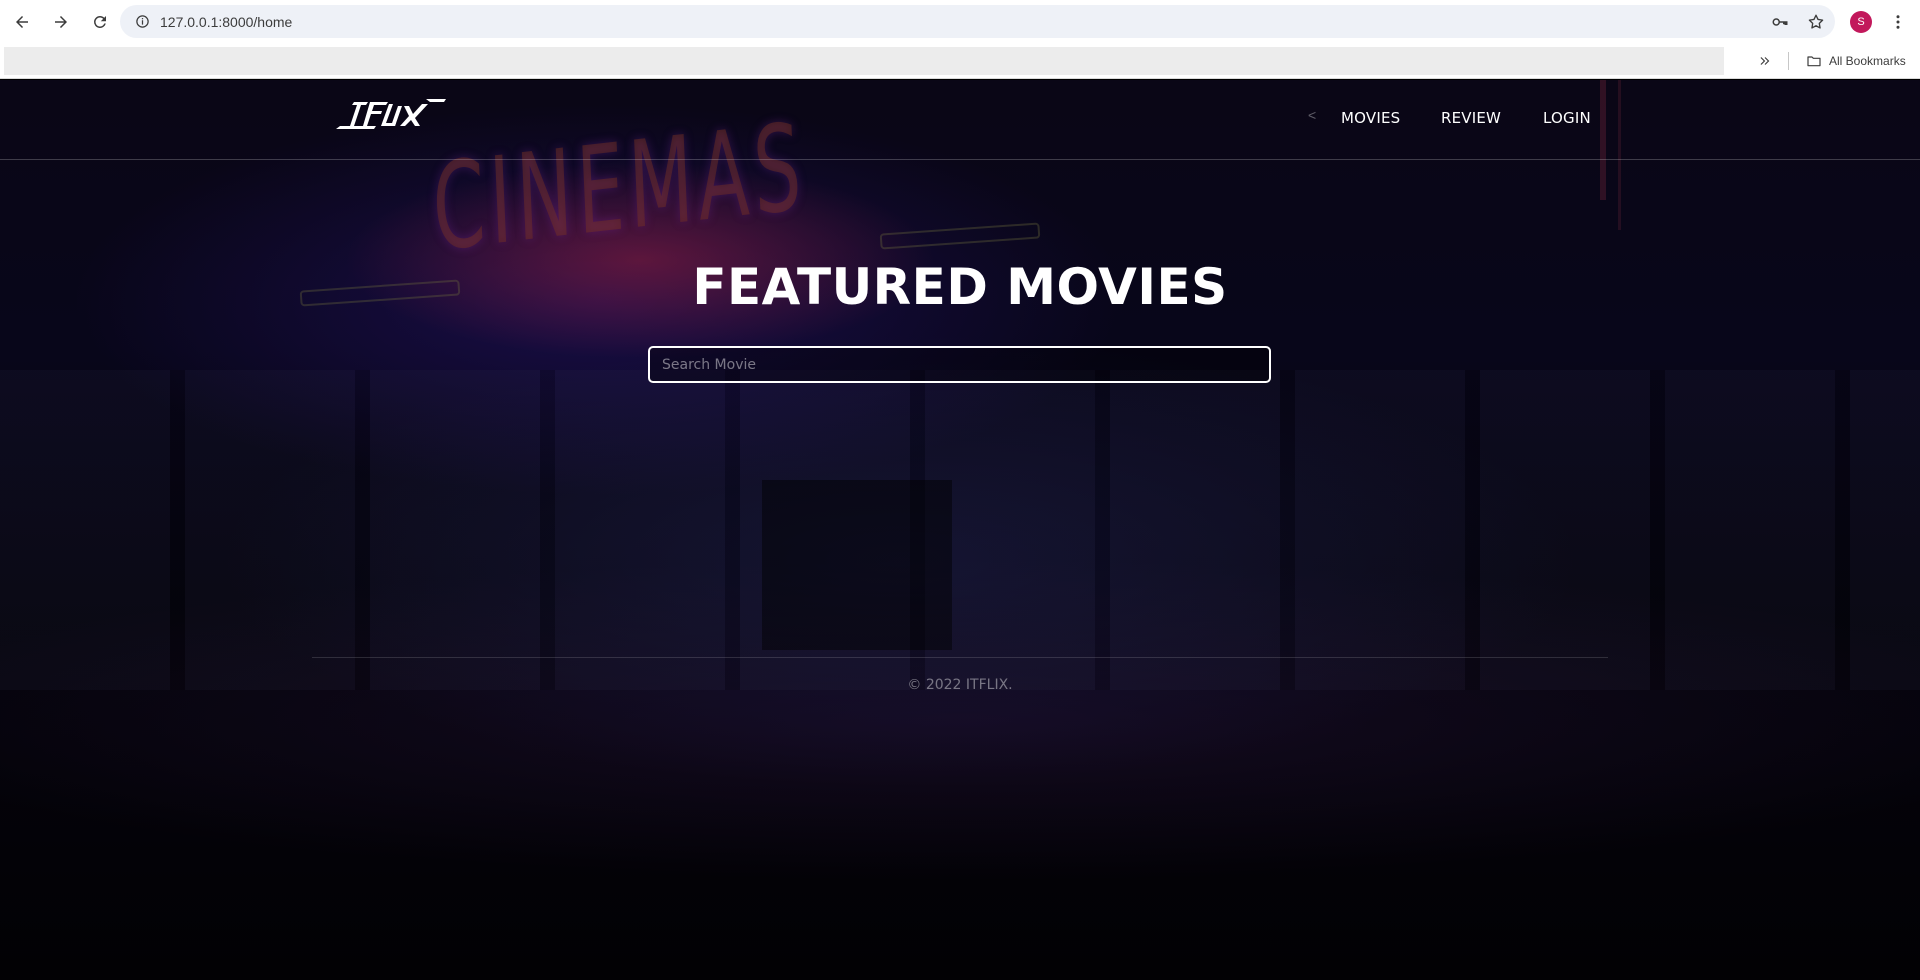  What do you see at coordinates (1370, 118) in the screenshot?
I see `nav-link-movies: MOVIES` at bounding box center [1370, 118].